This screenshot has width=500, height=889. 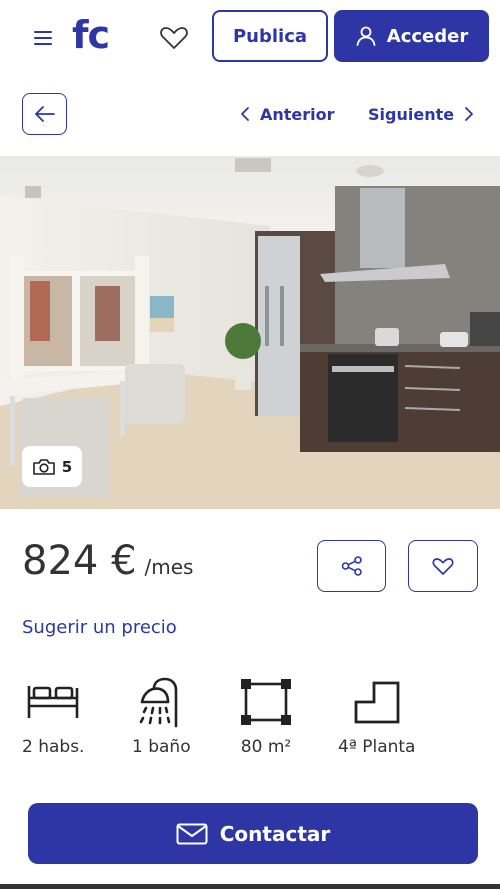 I want to click on share-button, so click(x=351, y=566).